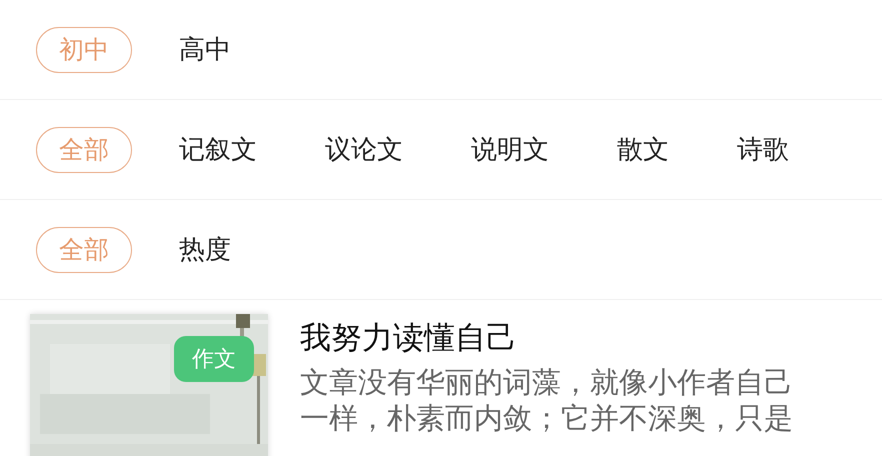 The width and height of the screenshot is (882, 456). I want to click on article-summary: 文章没有华丽的词藻，就像小作者自己一样，朴素而内敛；它并不深奥，只是, so click(547, 400).